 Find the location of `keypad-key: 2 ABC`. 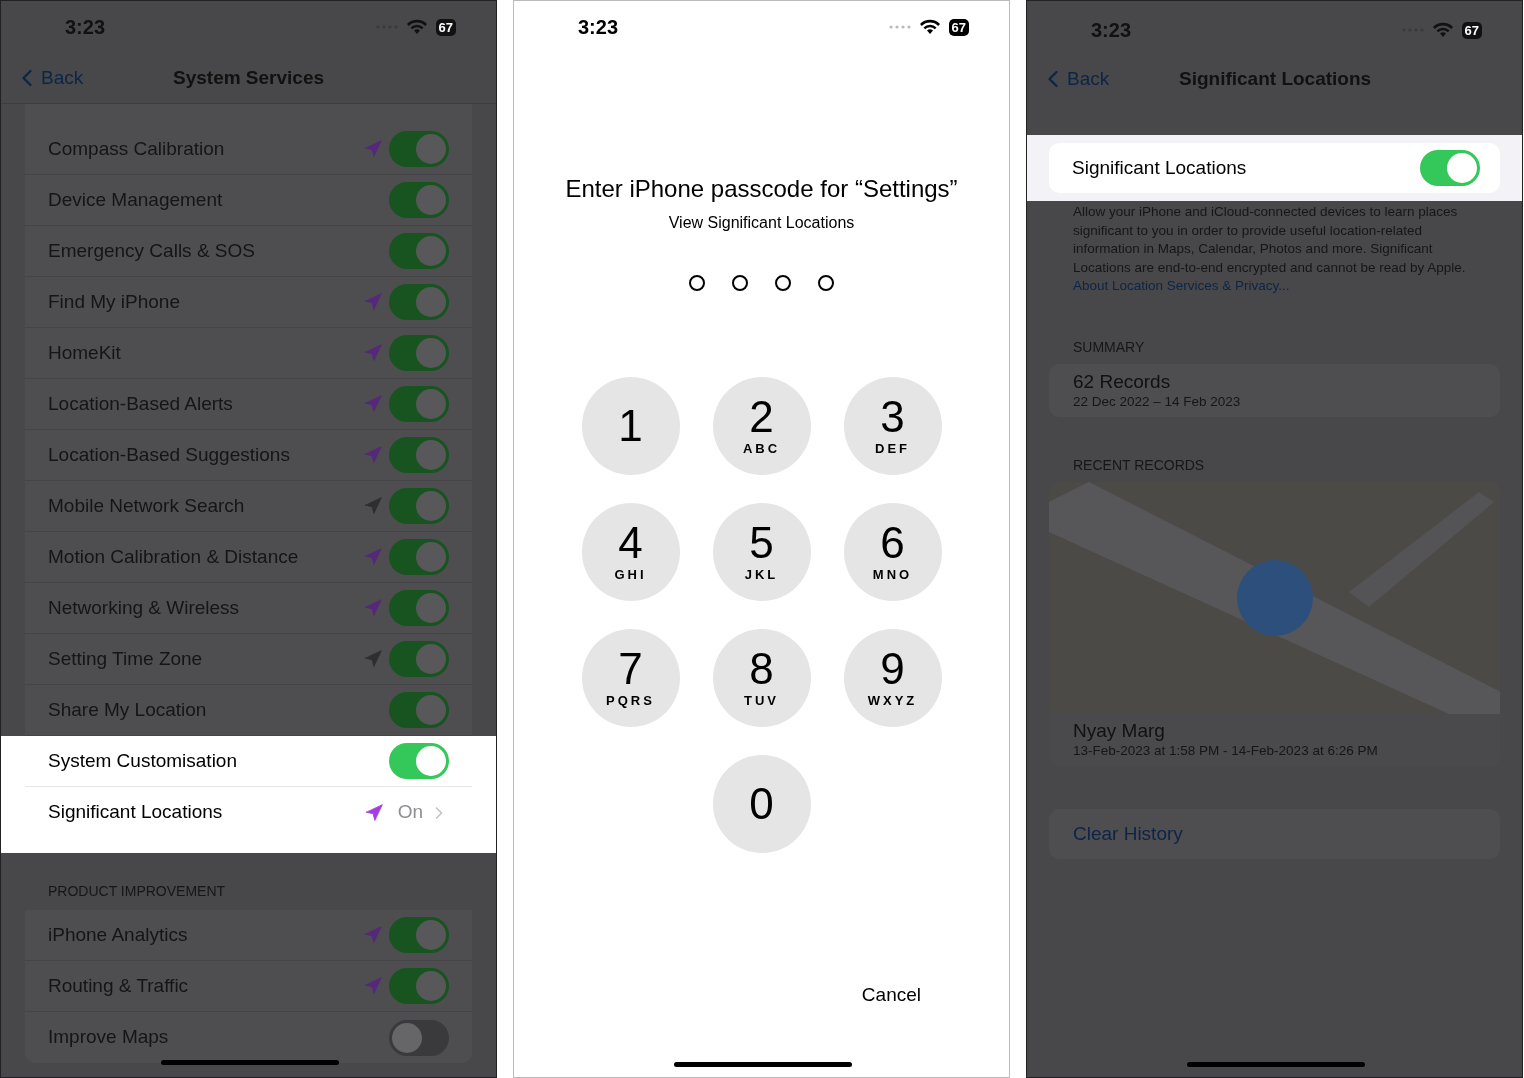

keypad-key: 2 ABC is located at coordinates (761, 426).